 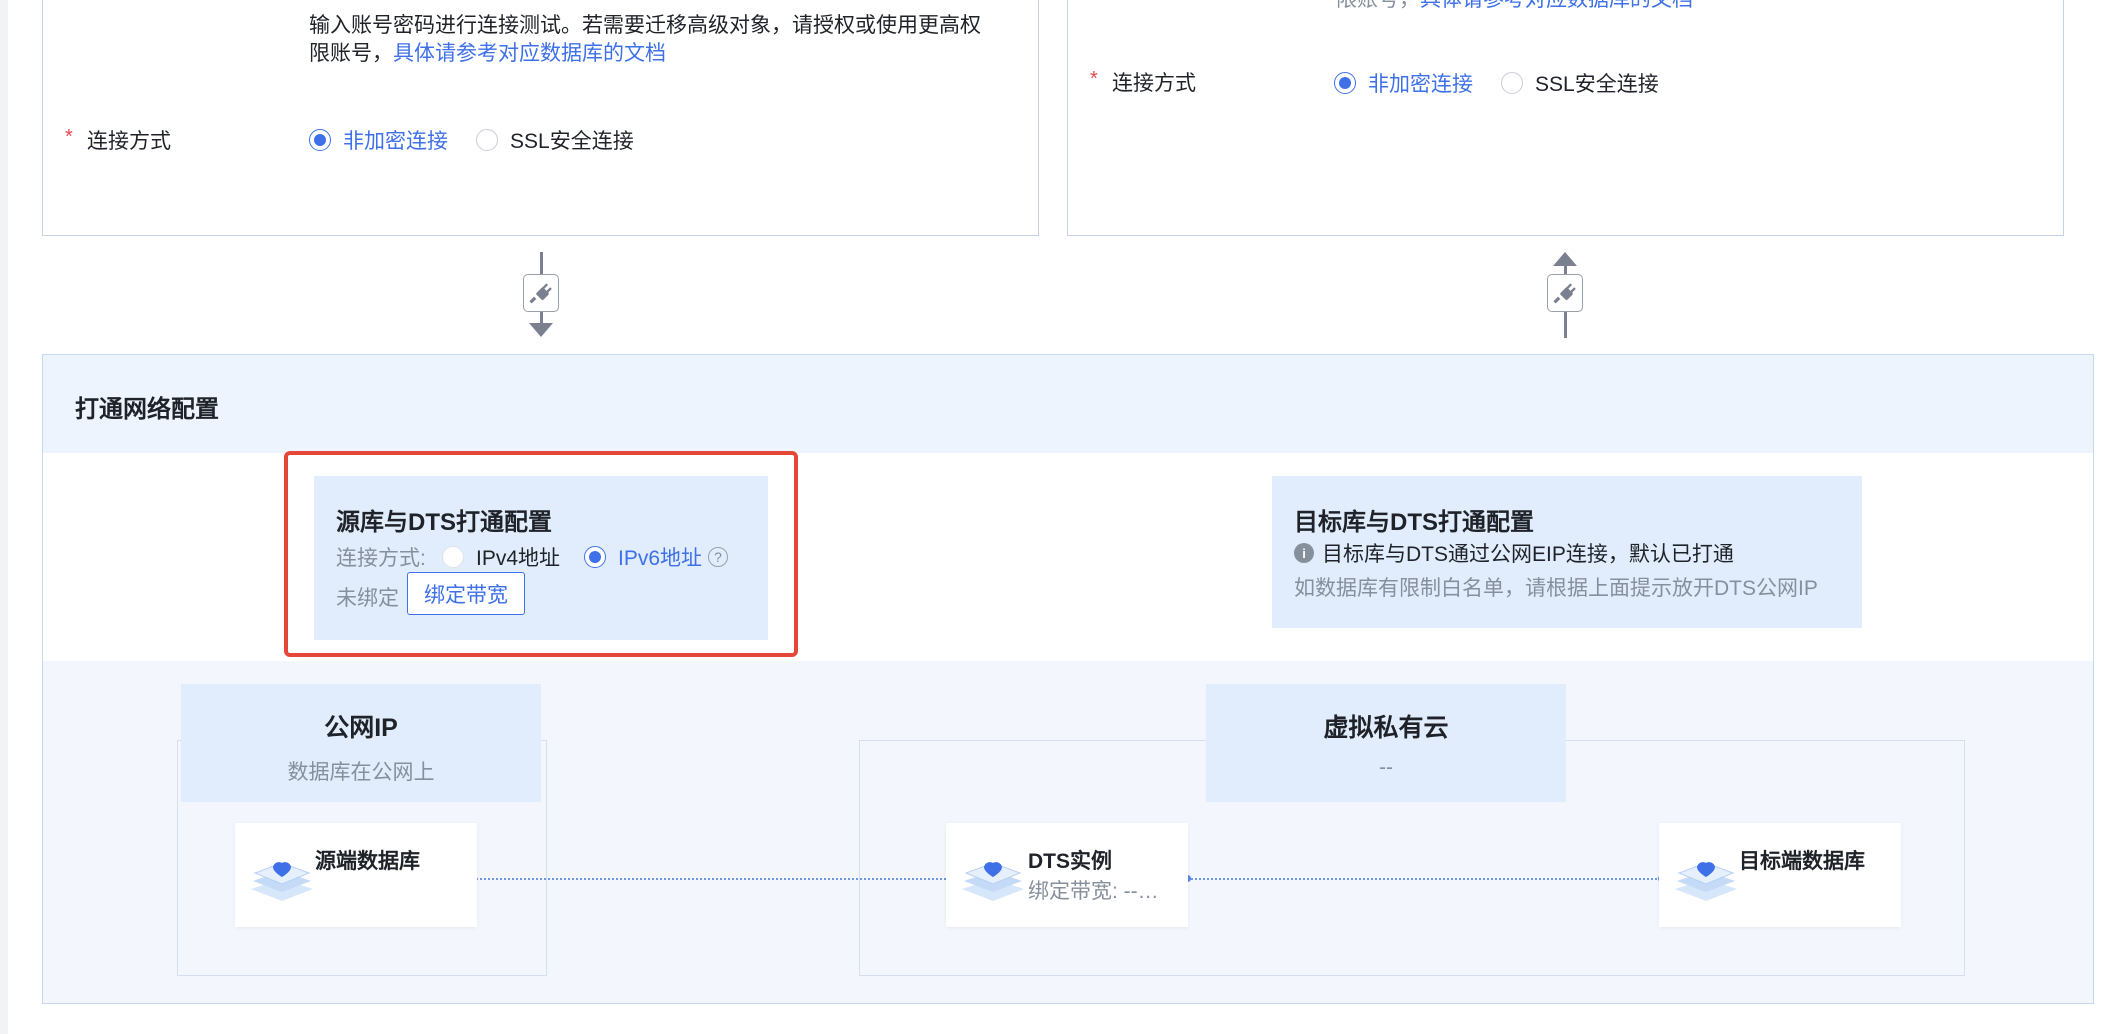 What do you see at coordinates (1780, 875) in the screenshot?
I see `target-db-node: 目标端数据库` at bounding box center [1780, 875].